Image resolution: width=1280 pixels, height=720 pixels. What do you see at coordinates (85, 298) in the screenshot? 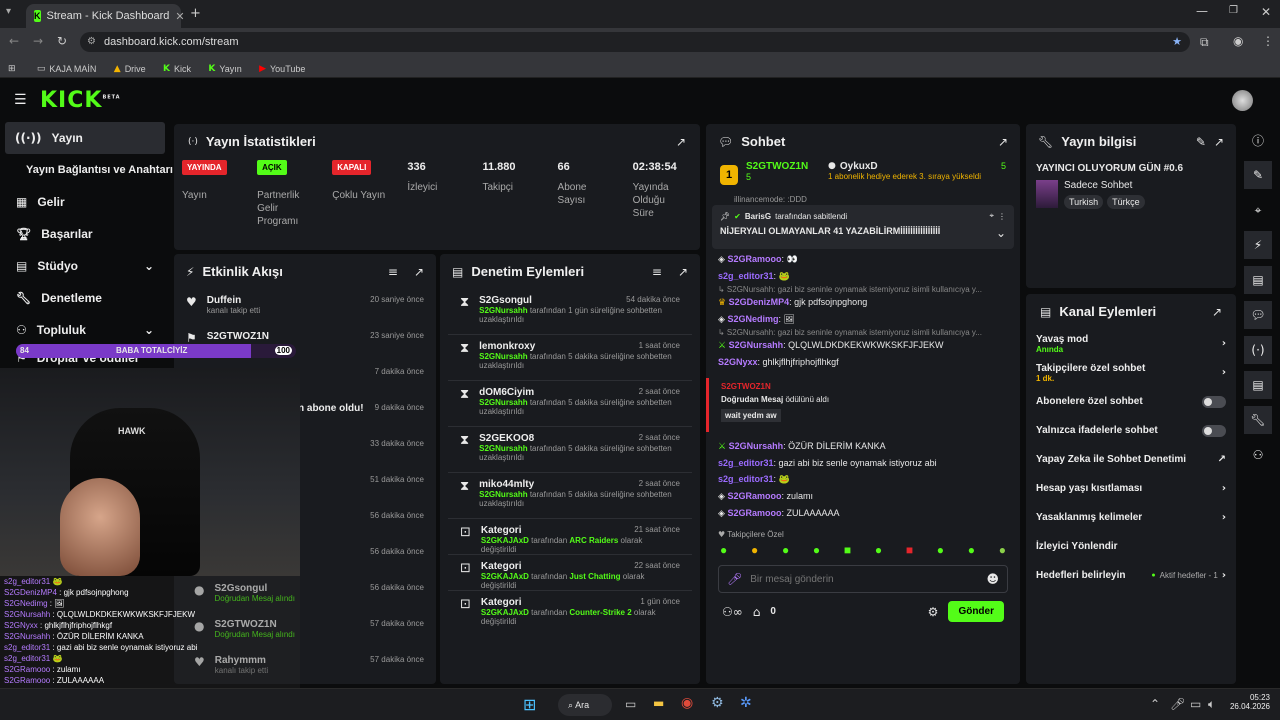
I see `sidebar-item-denetleme: 🔧︎ Denetleme` at bounding box center [85, 298].